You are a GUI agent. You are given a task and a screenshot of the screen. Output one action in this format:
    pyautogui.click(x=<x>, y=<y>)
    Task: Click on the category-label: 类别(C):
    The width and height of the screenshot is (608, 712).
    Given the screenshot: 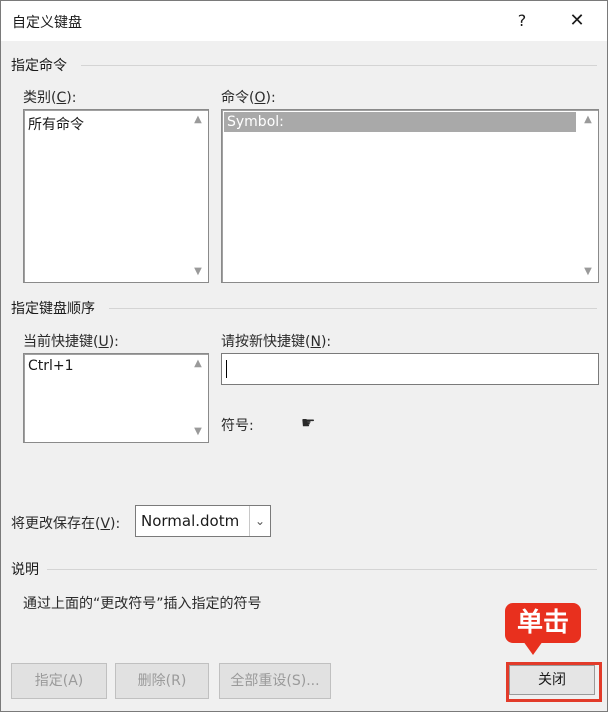 What is the action you would take?
    pyautogui.click(x=50, y=98)
    